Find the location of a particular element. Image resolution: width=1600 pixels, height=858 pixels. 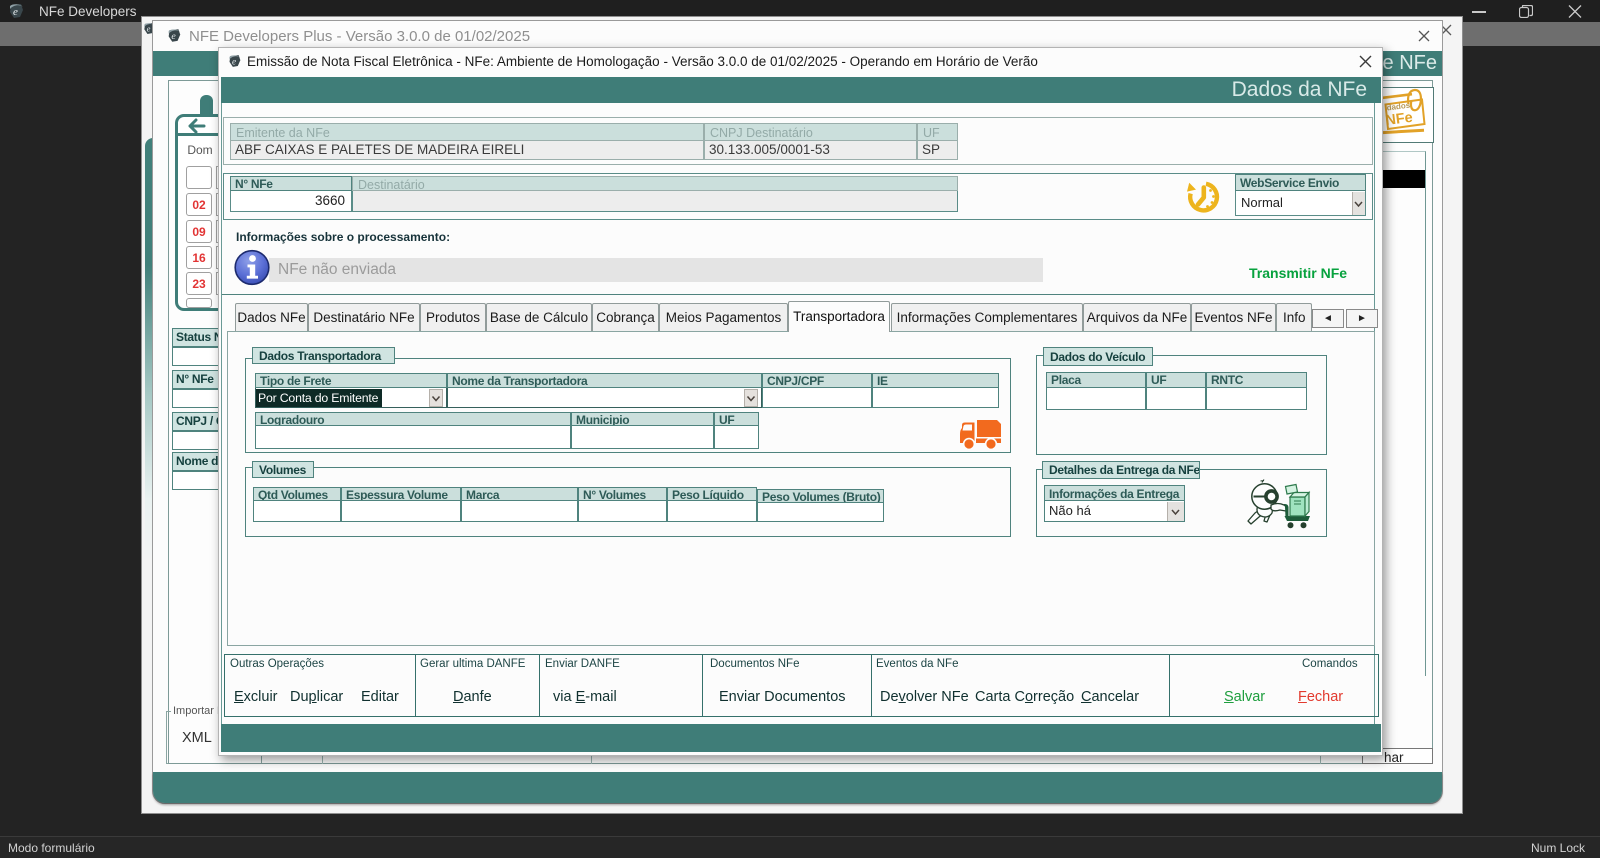

svg-text: NFe is located at coordinates (1399, 119).